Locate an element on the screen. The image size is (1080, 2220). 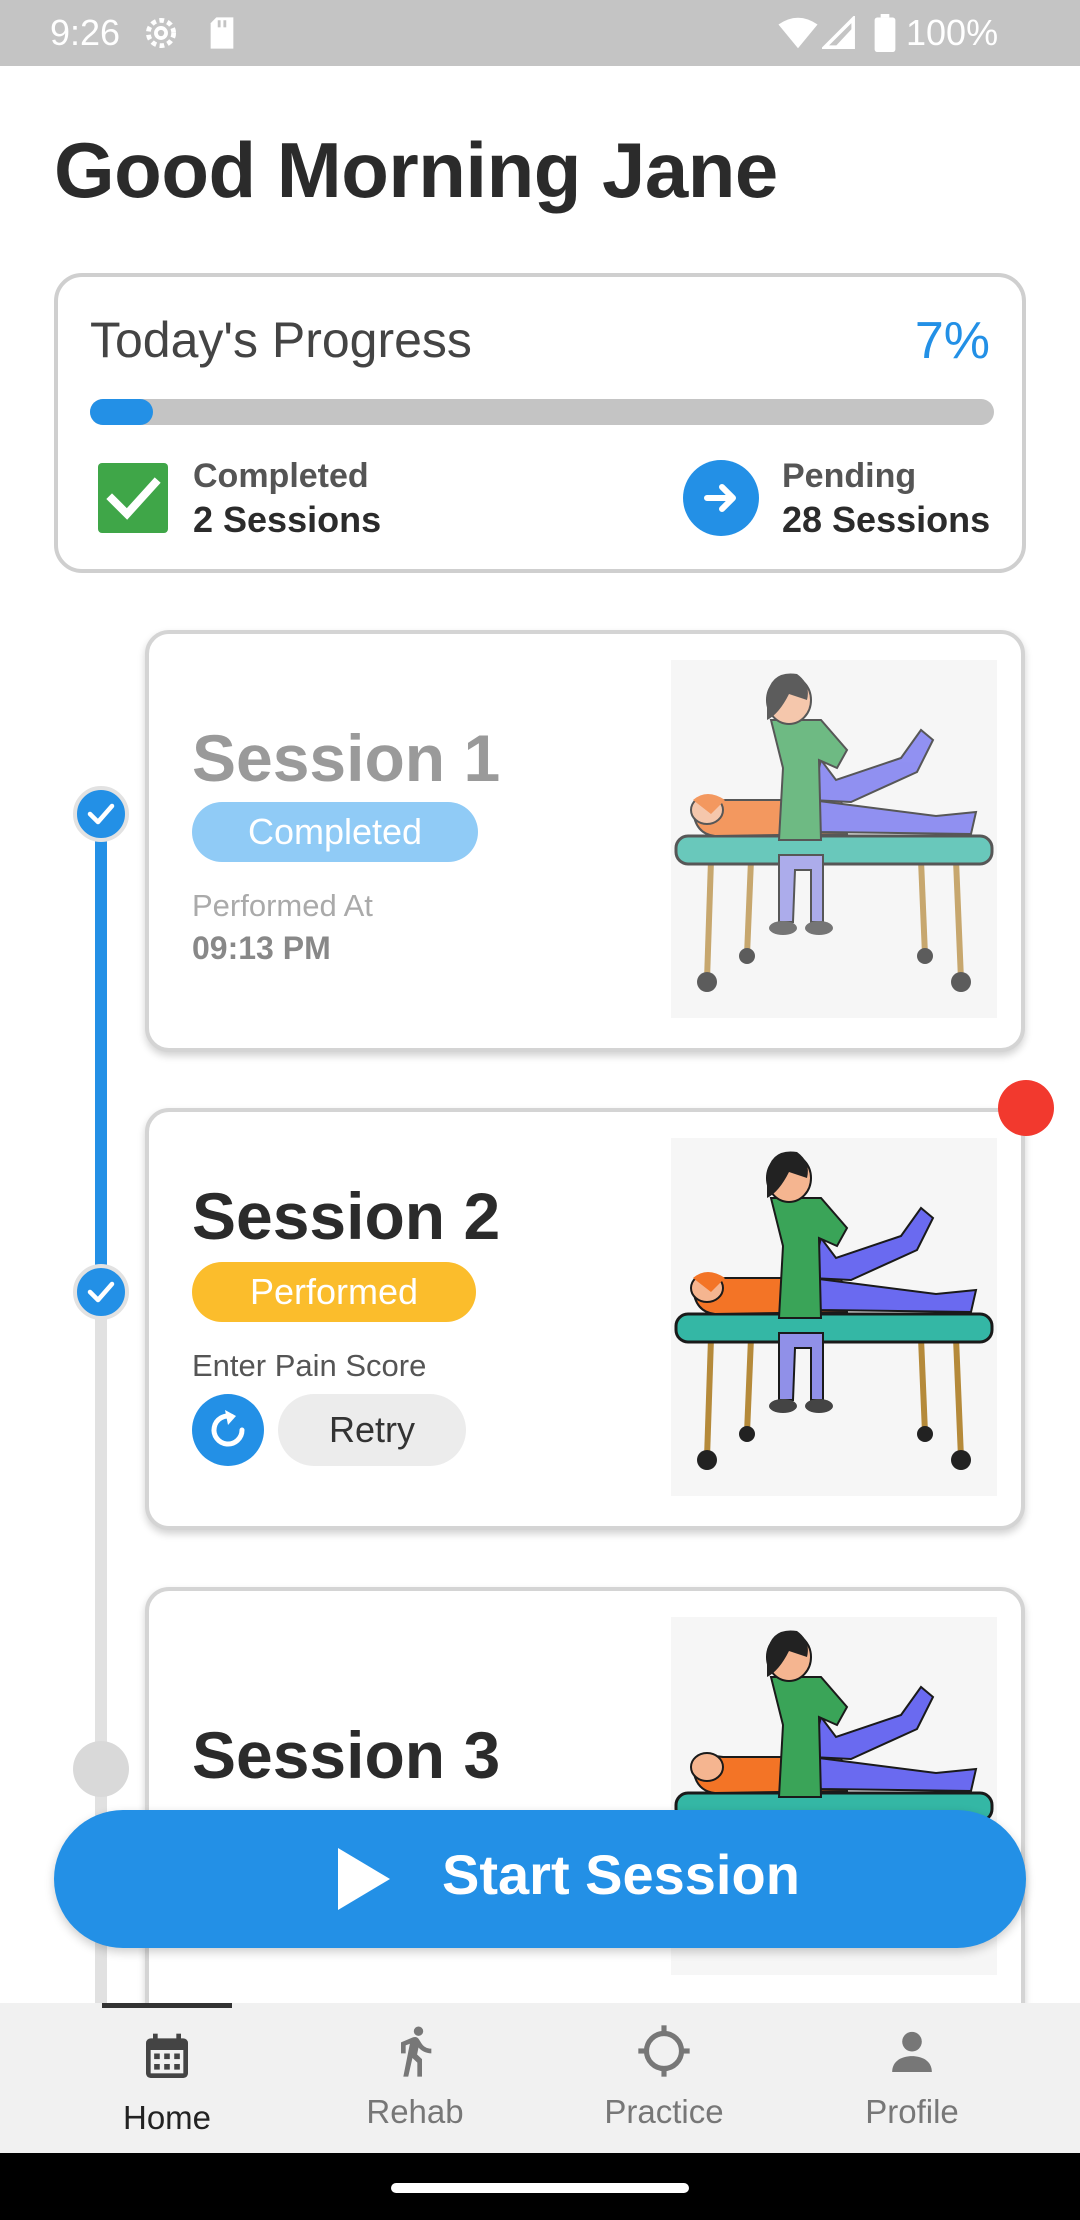
cell-signal-icon is located at coordinates (838, 32).